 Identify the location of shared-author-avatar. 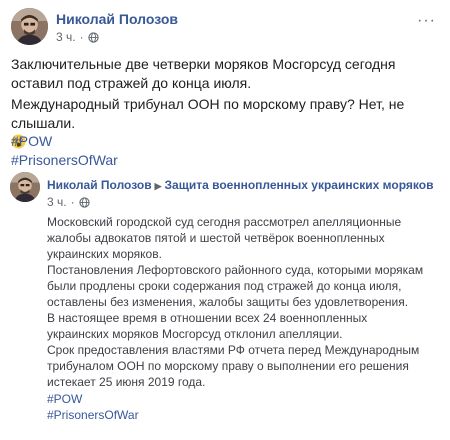
(25, 187).